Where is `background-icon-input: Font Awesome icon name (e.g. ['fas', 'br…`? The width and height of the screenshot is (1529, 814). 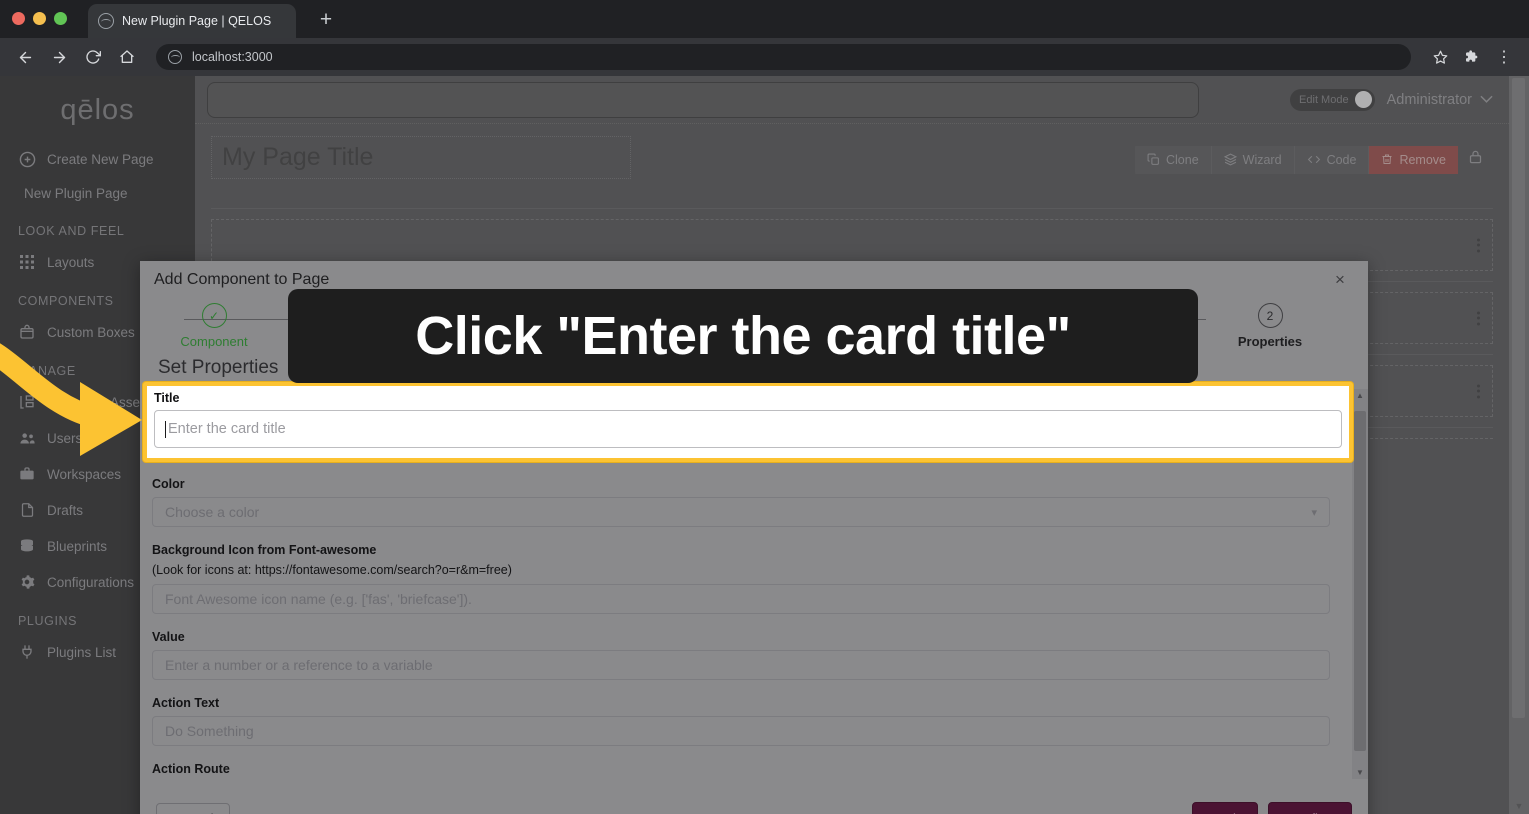 background-icon-input: Font Awesome icon name (e.g. ['fas', 'br… is located at coordinates (741, 599).